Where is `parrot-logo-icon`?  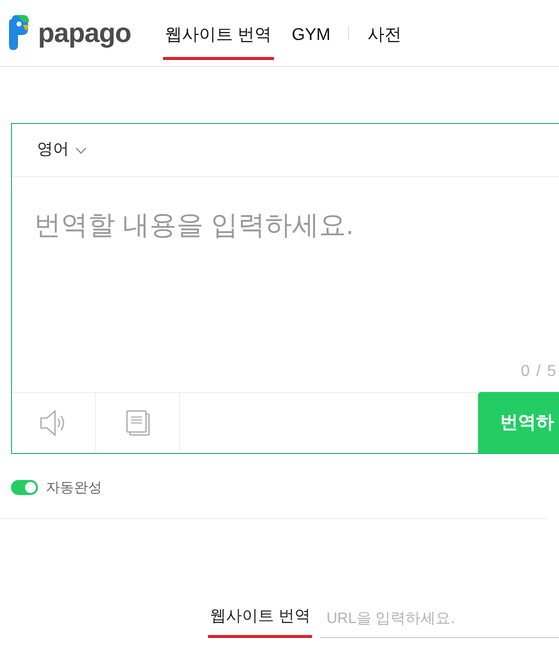
parrot-logo-icon is located at coordinates (19, 33).